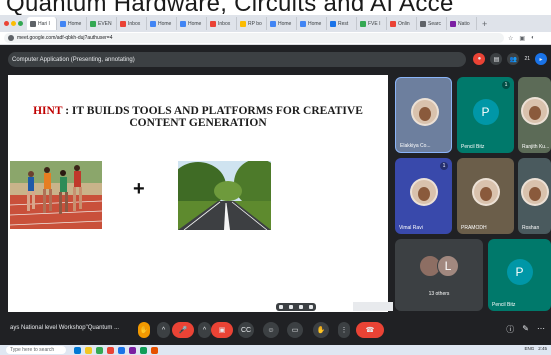 This screenshot has width=551, height=355. Describe the element at coordinates (479, 59) in the screenshot. I see `recording-icon: ●` at that location.